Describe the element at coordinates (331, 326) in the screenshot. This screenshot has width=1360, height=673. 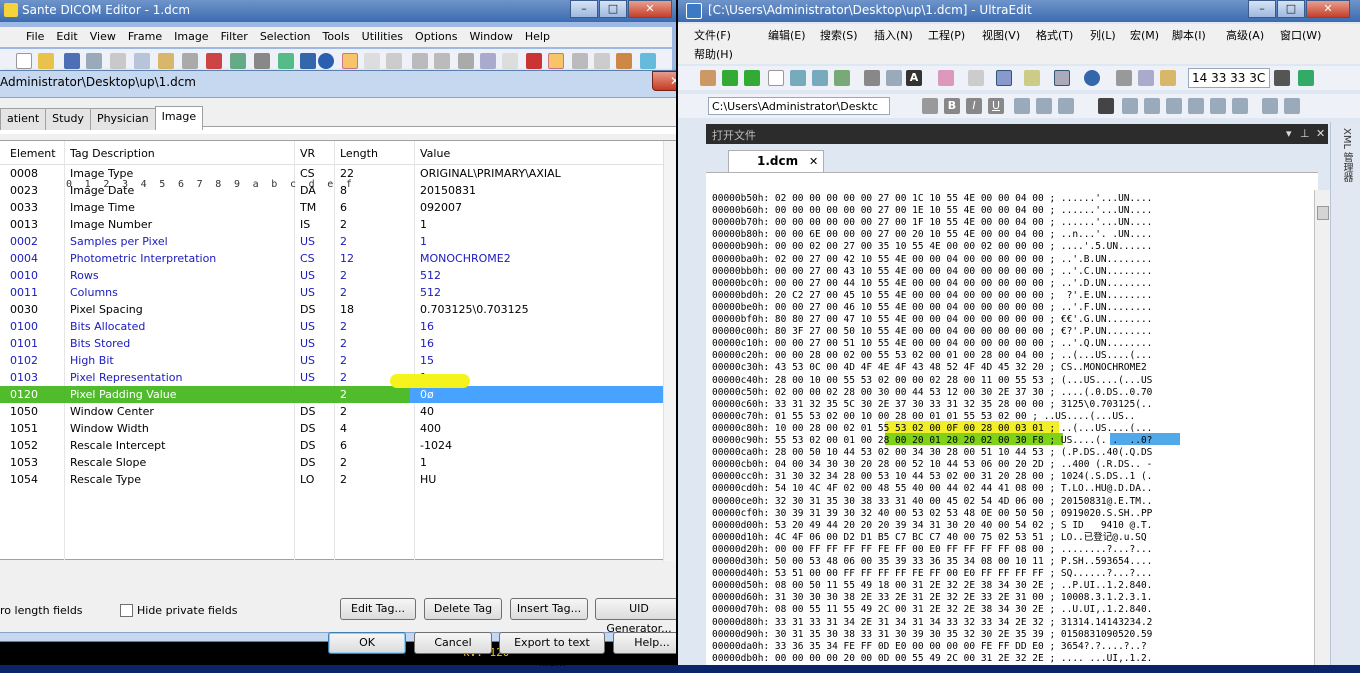
I see `table-row: 0100 Bits Allocated US 2 16` at that location.